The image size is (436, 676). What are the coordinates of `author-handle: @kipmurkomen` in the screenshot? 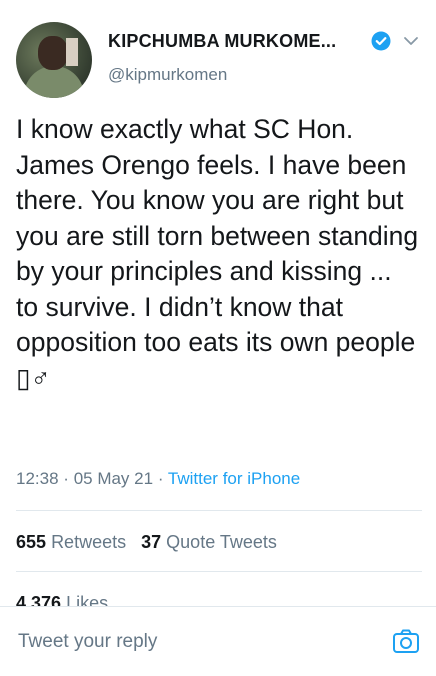 It's located at (167, 75).